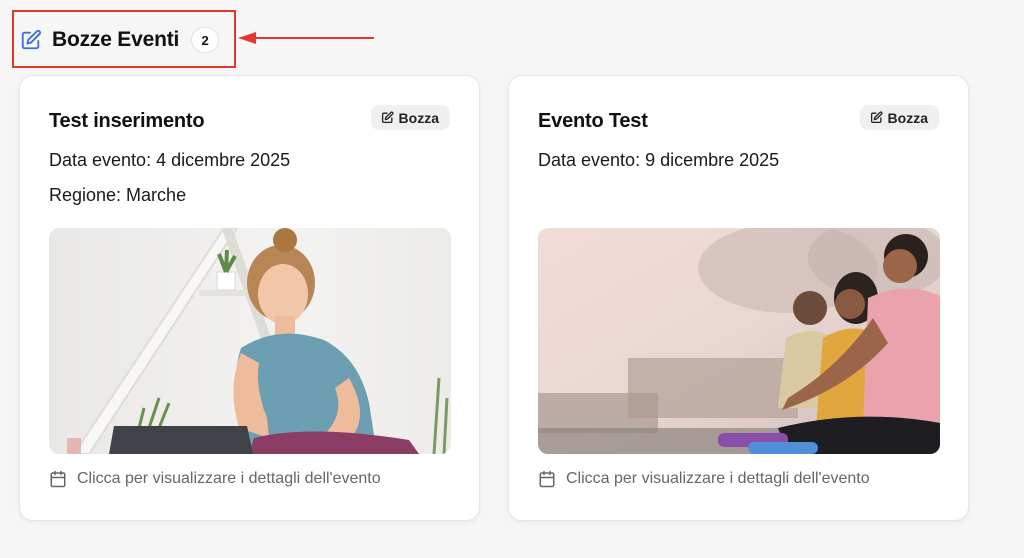  What do you see at coordinates (593, 121) in the screenshot?
I see `event-title: Evento Test` at bounding box center [593, 121].